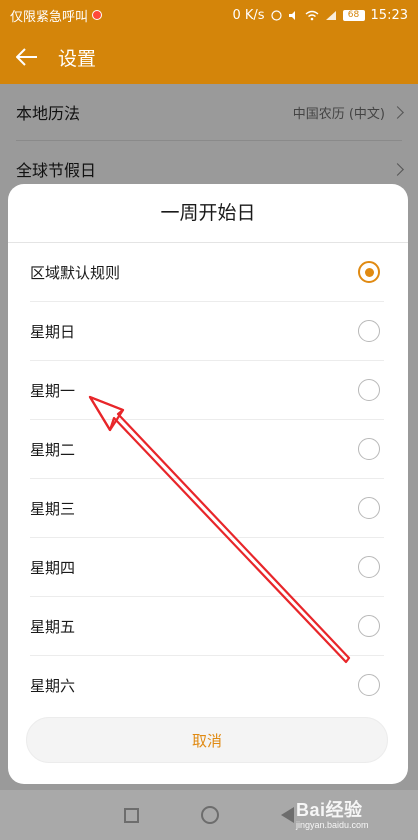 The width and height of the screenshot is (418, 840). What do you see at coordinates (330, 15) in the screenshot?
I see `signal-icon` at bounding box center [330, 15].